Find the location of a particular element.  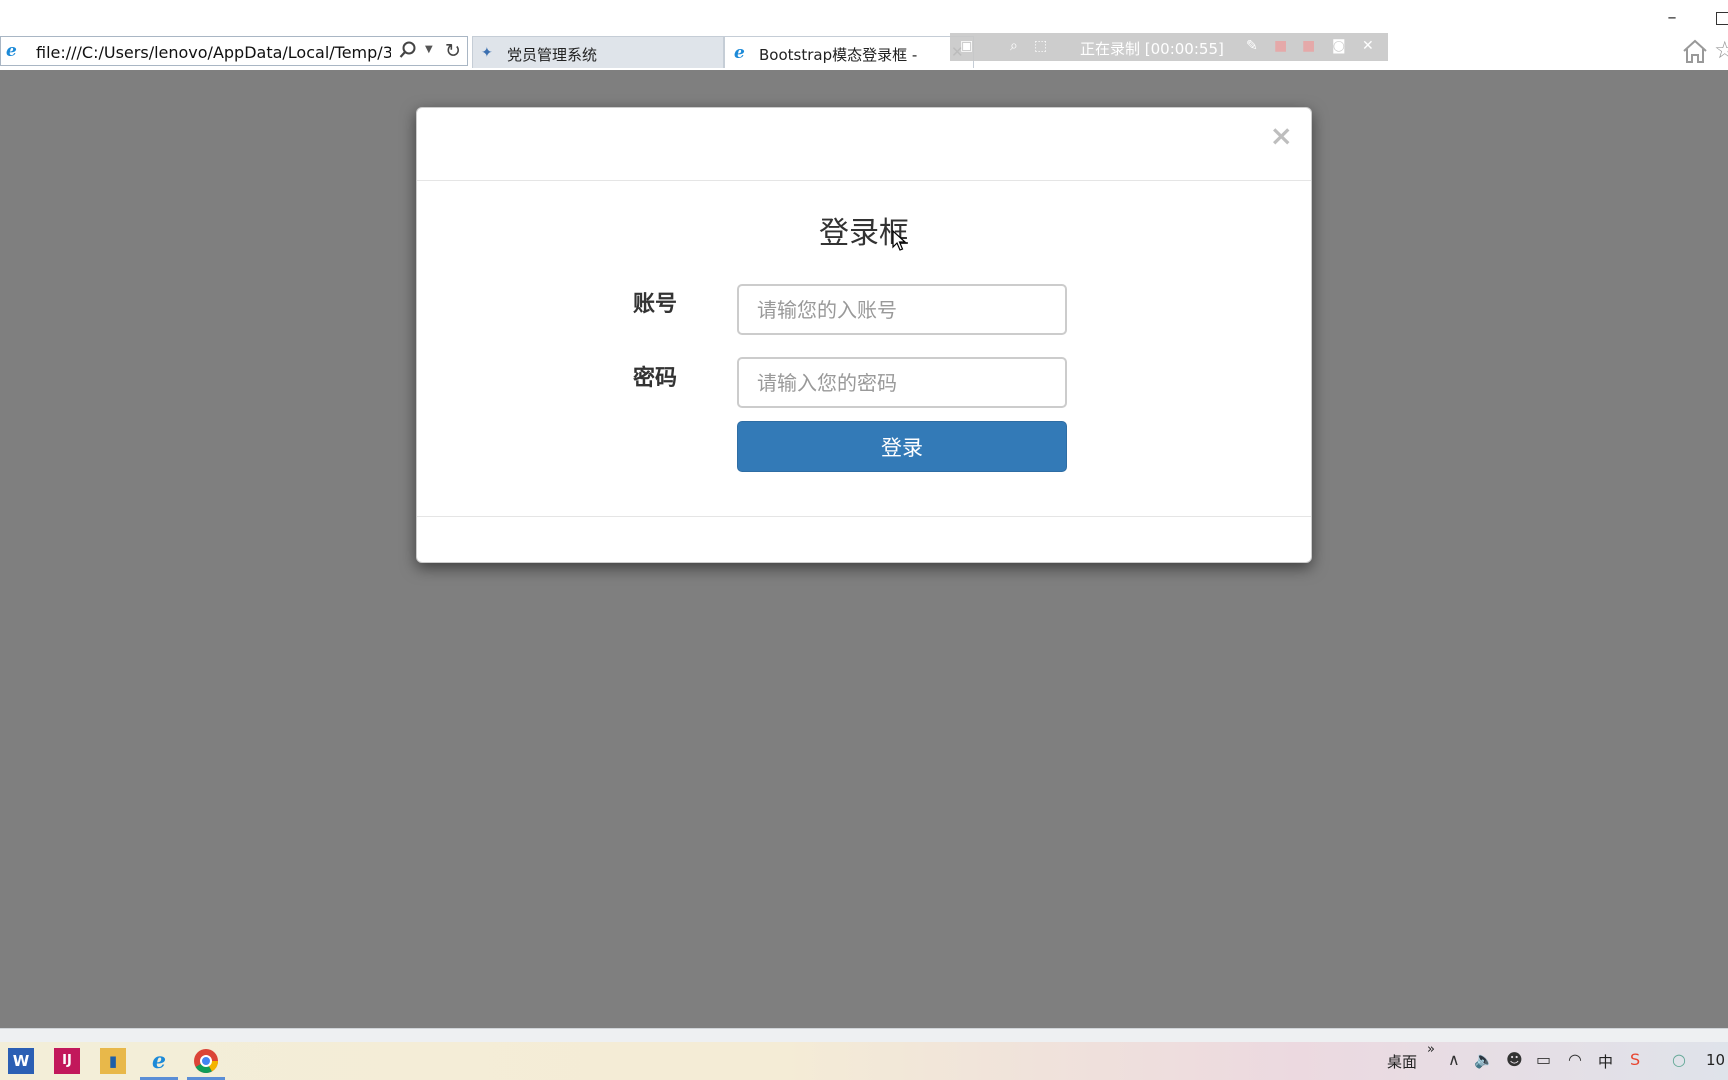

tab-label: 党员管理系统 is located at coordinates (552, 55).